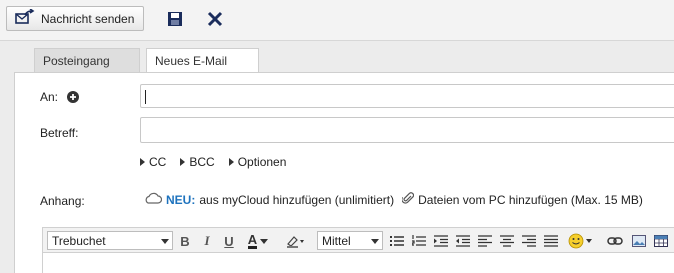  What do you see at coordinates (408, 199) in the screenshot?
I see `paperclip-icon` at bounding box center [408, 199].